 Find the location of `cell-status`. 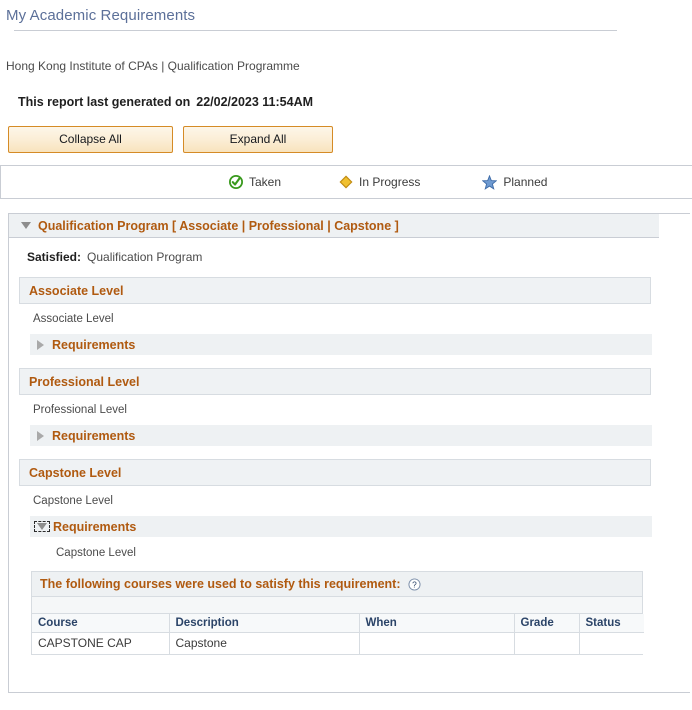

cell-status is located at coordinates (611, 643).